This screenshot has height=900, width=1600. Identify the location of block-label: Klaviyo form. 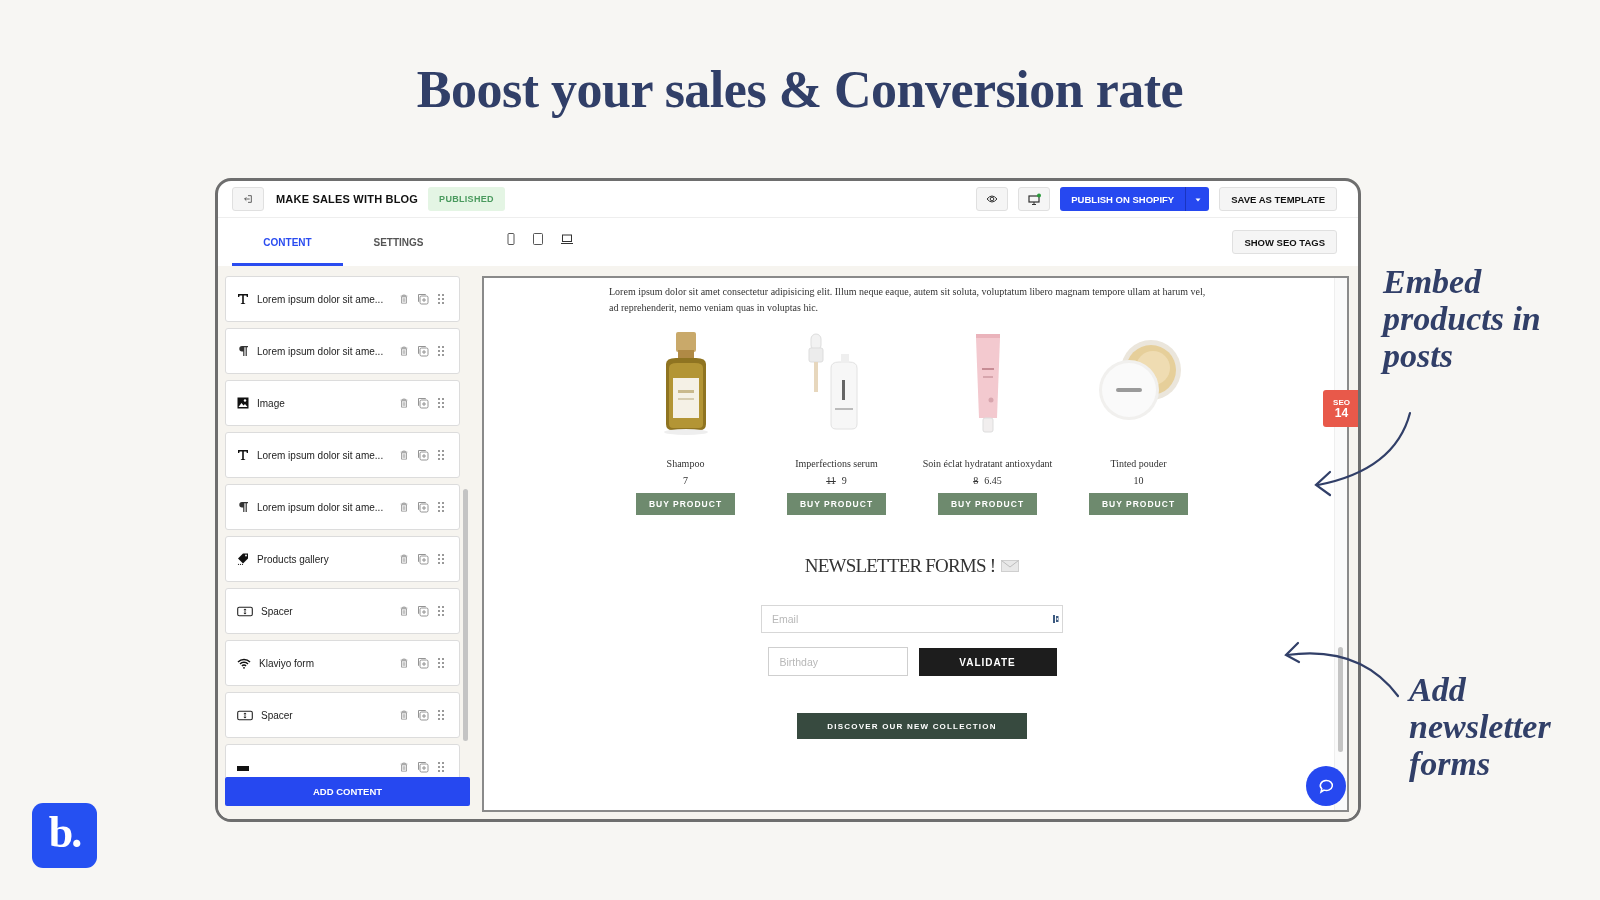
(287, 663).